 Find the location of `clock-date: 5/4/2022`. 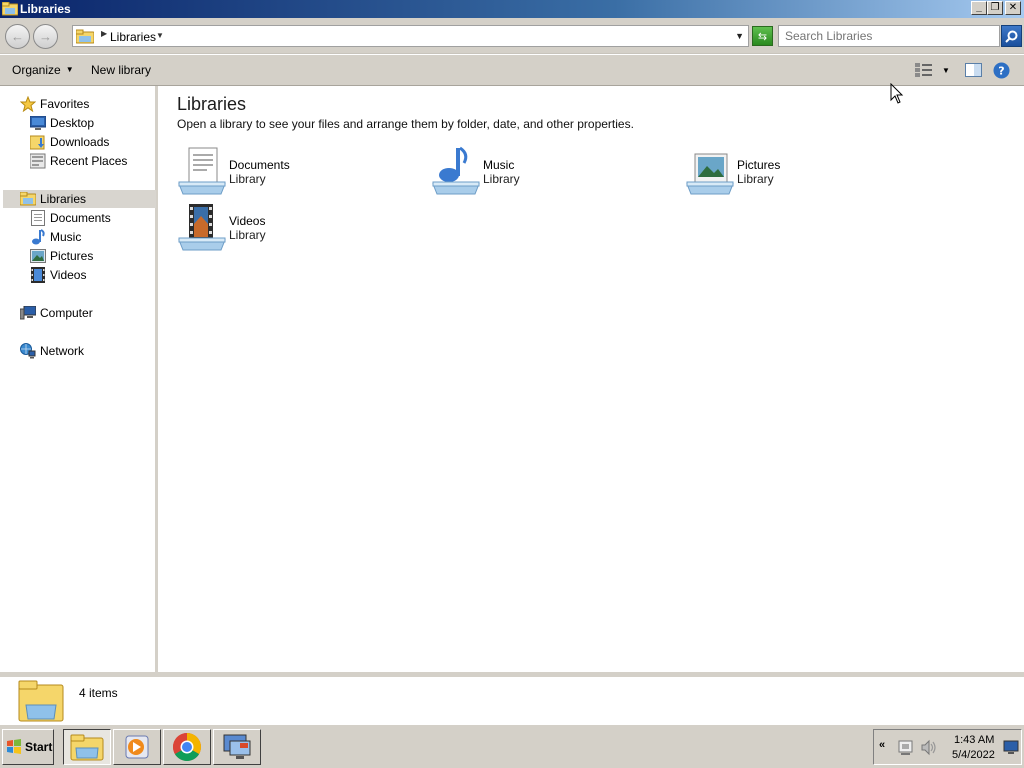

clock-date: 5/4/2022 is located at coordinates (973, 755).